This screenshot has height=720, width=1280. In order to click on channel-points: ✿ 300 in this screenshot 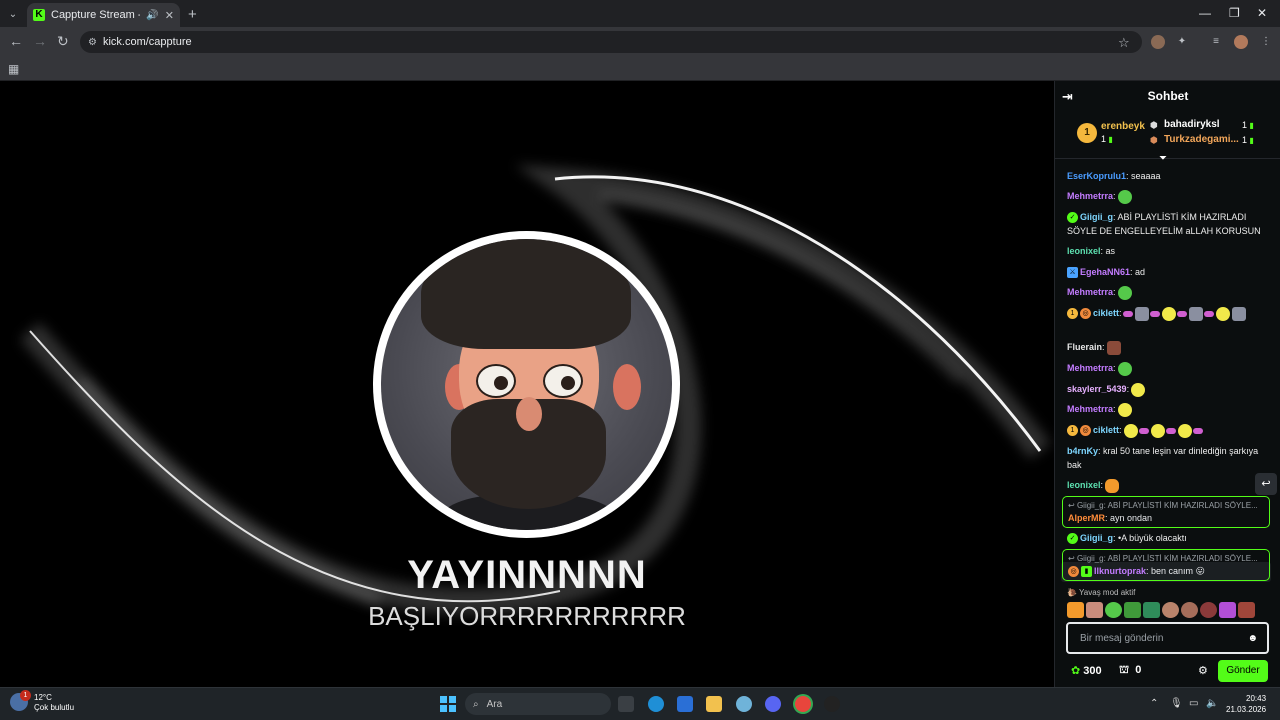, I will do `click(1086, 670)`.